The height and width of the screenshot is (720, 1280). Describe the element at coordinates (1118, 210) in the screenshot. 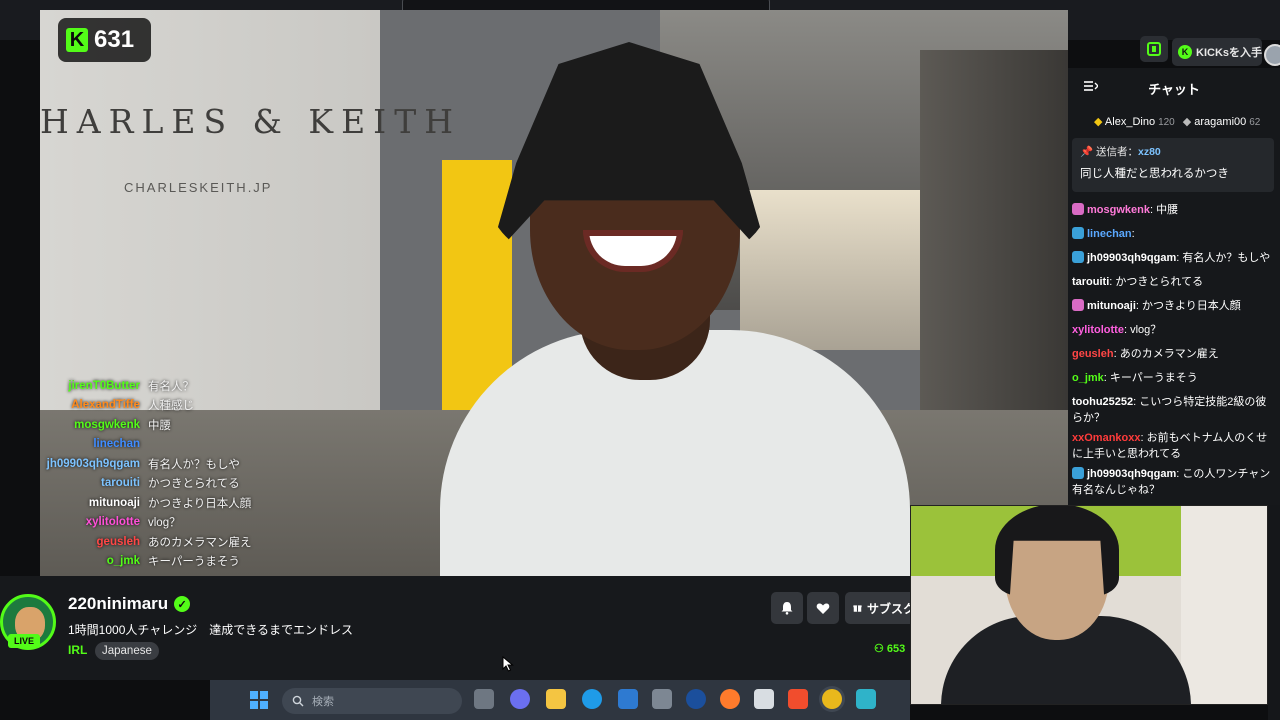

I see `chat-username: mosgwkenk` at that location.